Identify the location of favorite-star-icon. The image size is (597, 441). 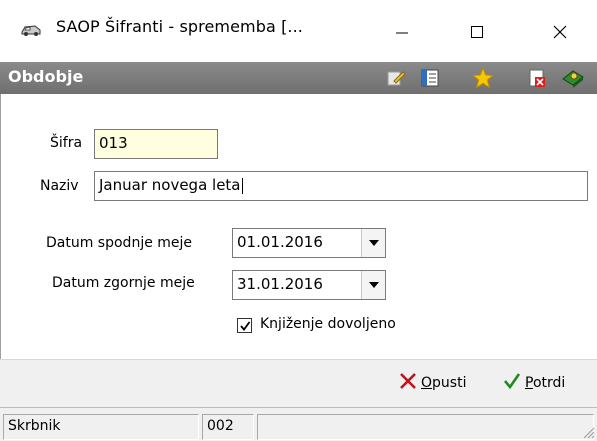
(483, 78).